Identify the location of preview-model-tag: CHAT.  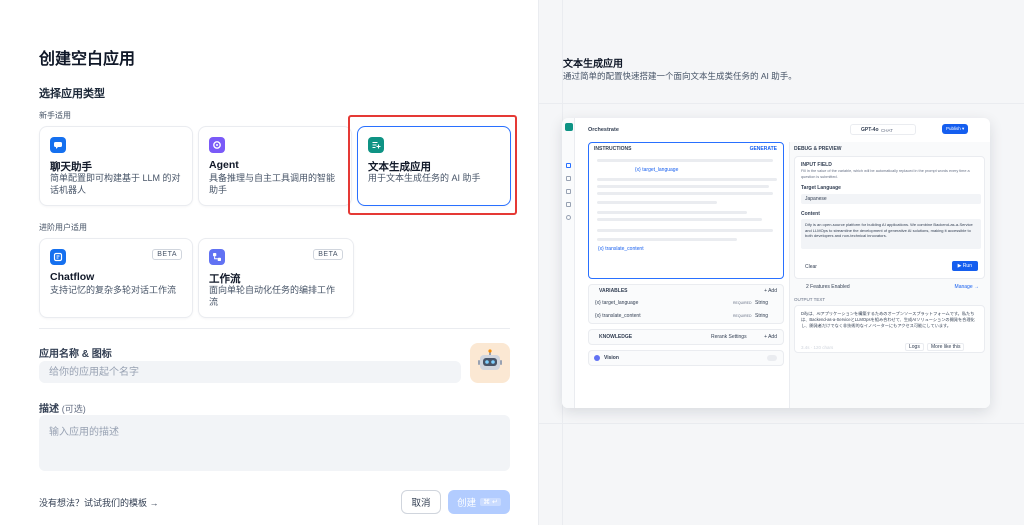
(887, 130).